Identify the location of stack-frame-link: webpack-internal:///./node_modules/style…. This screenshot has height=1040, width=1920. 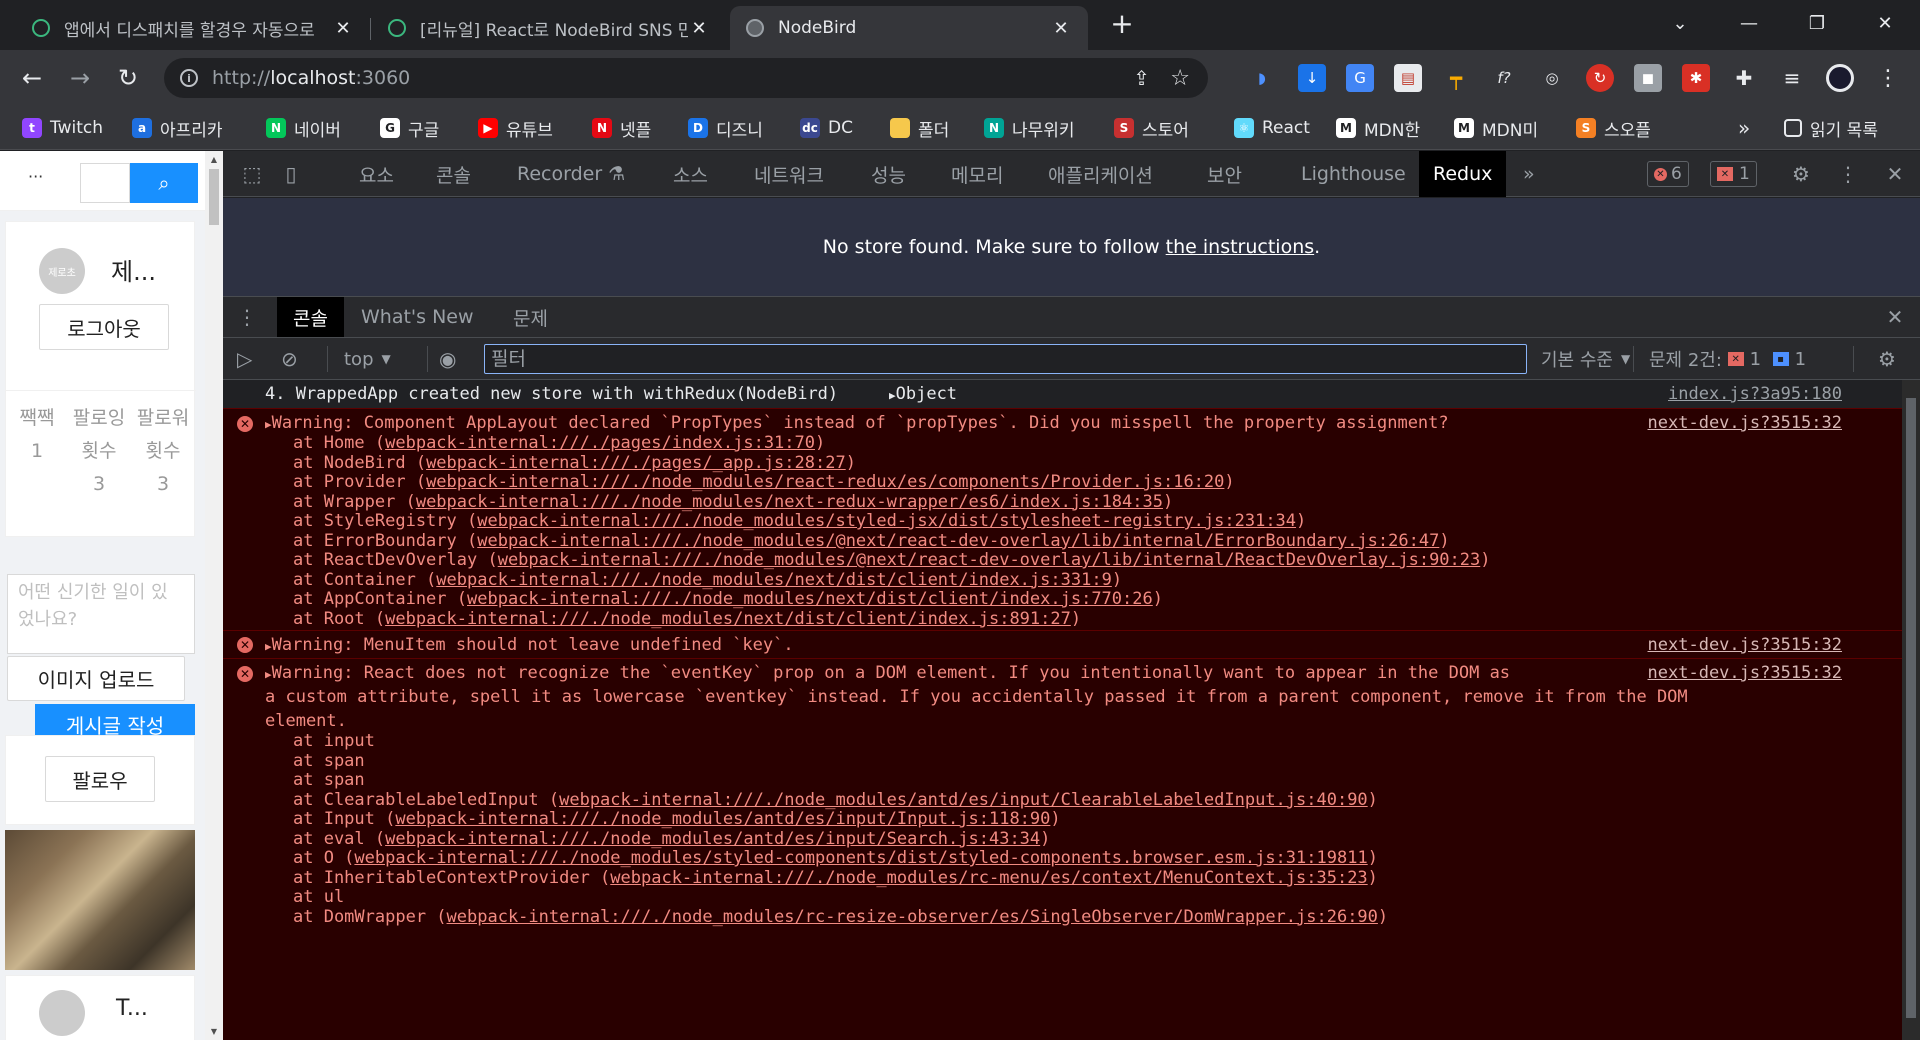
(860, 858).